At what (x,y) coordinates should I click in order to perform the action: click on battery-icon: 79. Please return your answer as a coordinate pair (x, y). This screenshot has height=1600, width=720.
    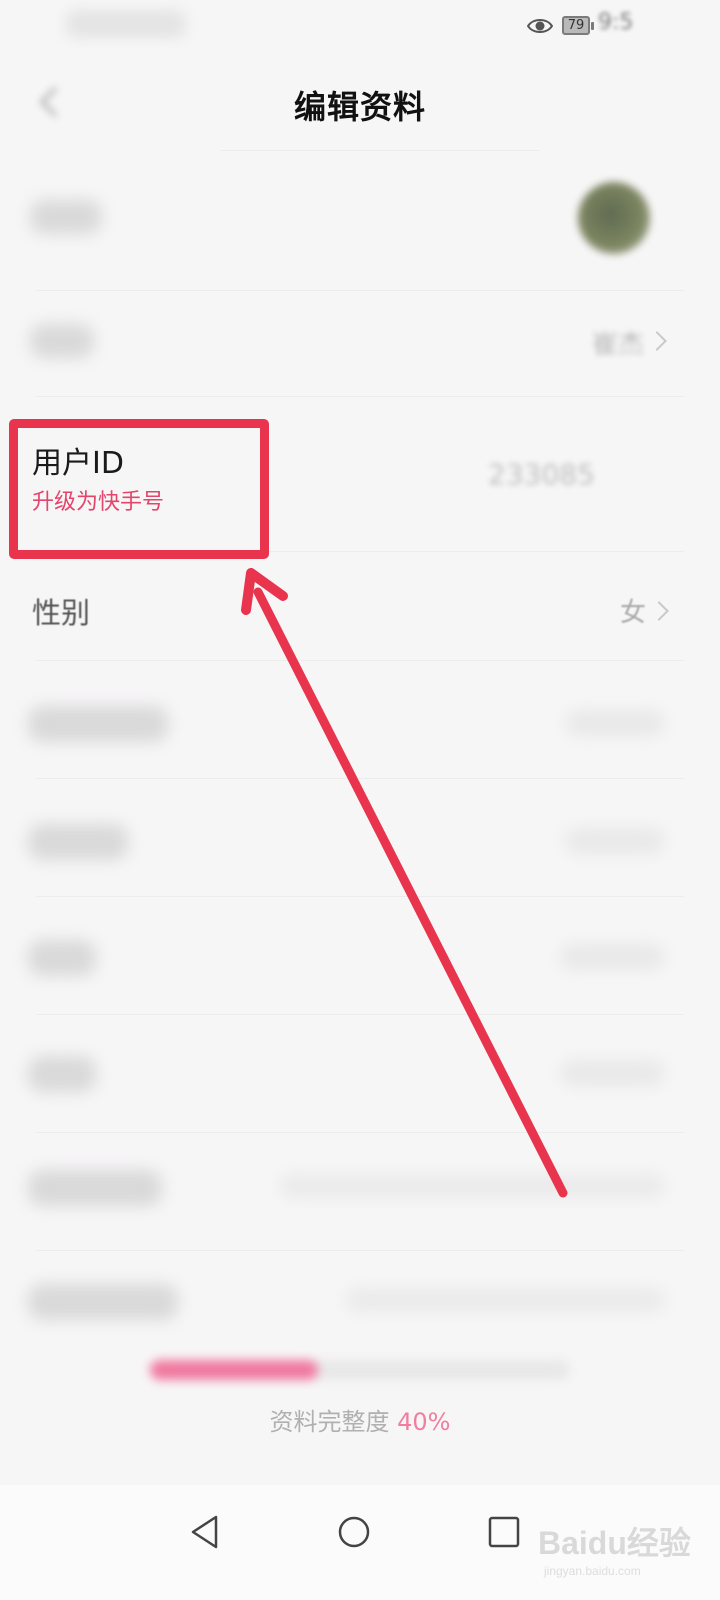
    Looking at the image, I should click on (578, 25).